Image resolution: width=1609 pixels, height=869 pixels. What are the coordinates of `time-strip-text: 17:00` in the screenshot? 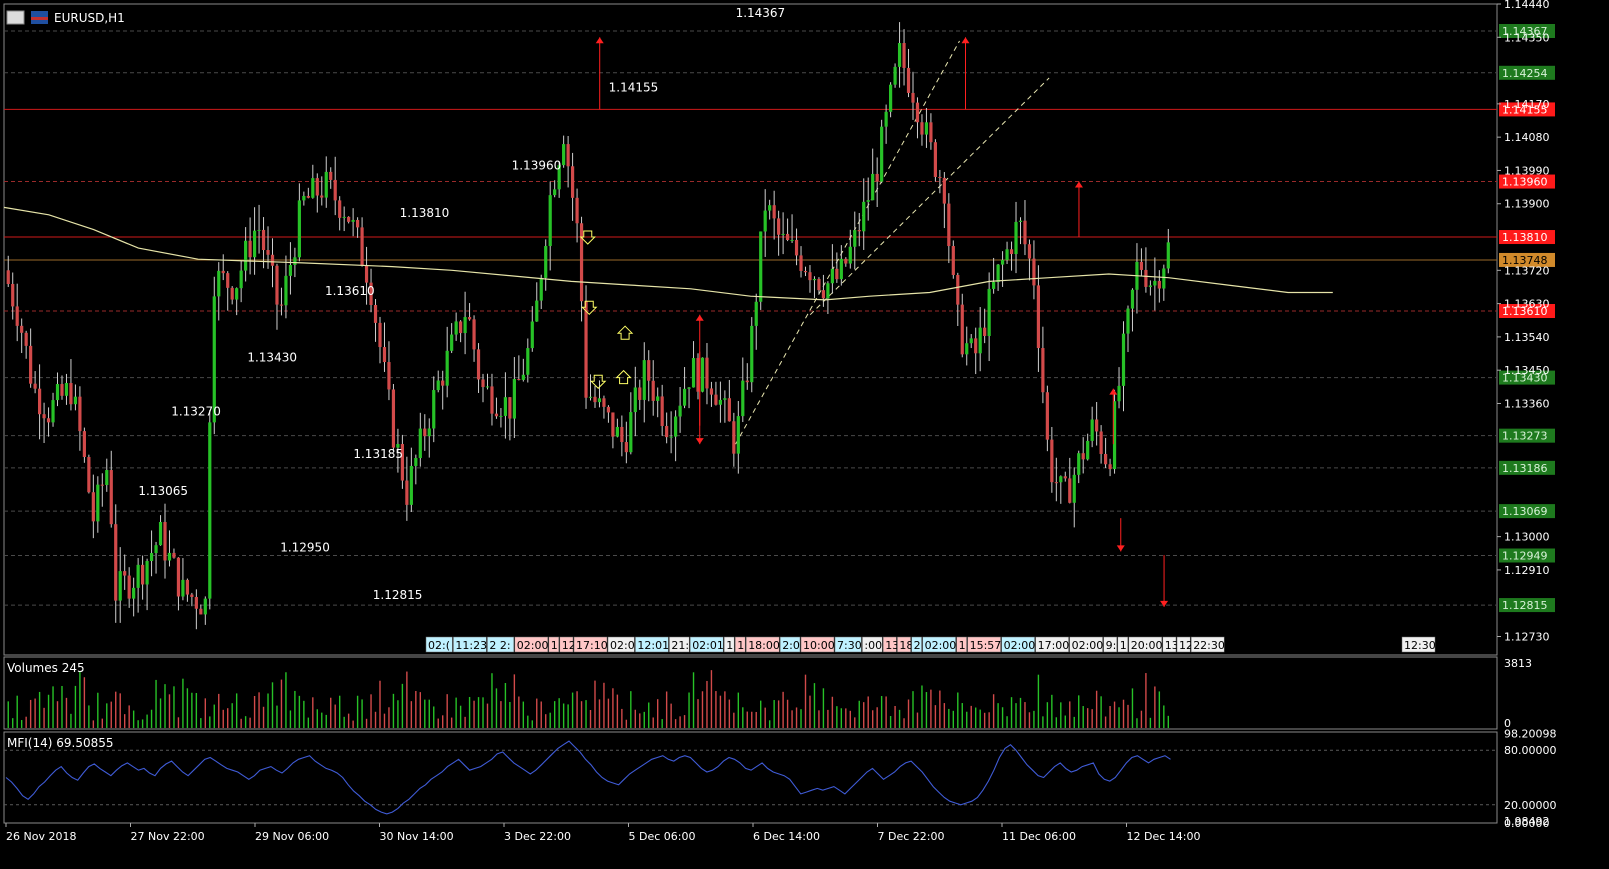 It's located at (1054, 645).